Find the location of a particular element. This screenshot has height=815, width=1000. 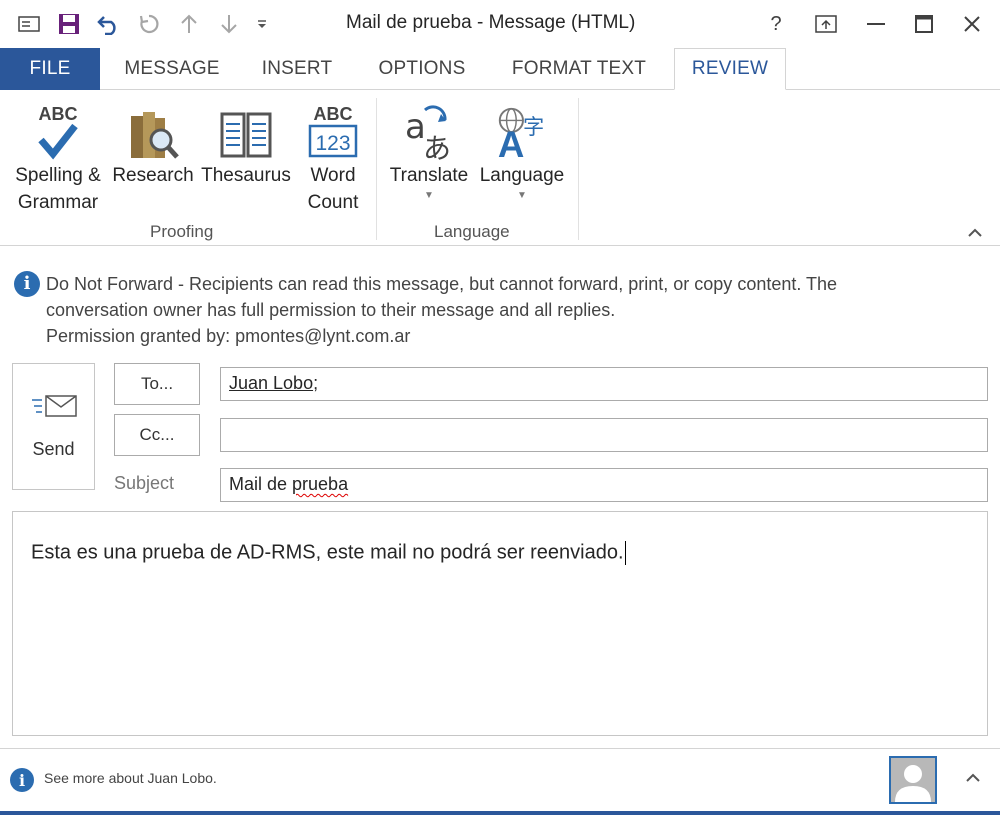

text-caret is located at coordinates (625, 553).